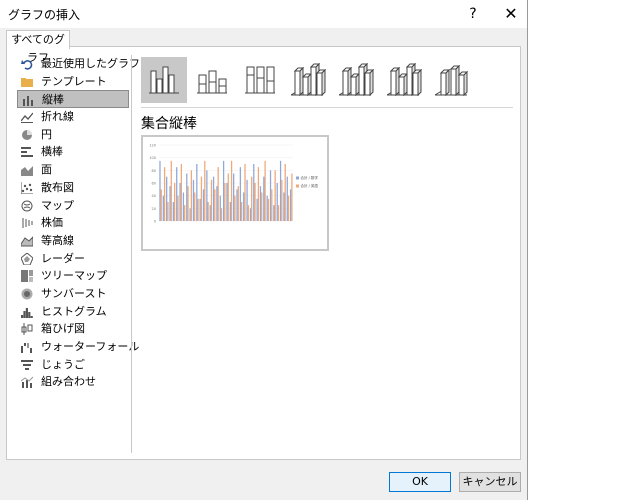  What do you see at coordinates (27, 206) in the screenshot?
I see `map-chart-icon` at bounding box center [27, 206].